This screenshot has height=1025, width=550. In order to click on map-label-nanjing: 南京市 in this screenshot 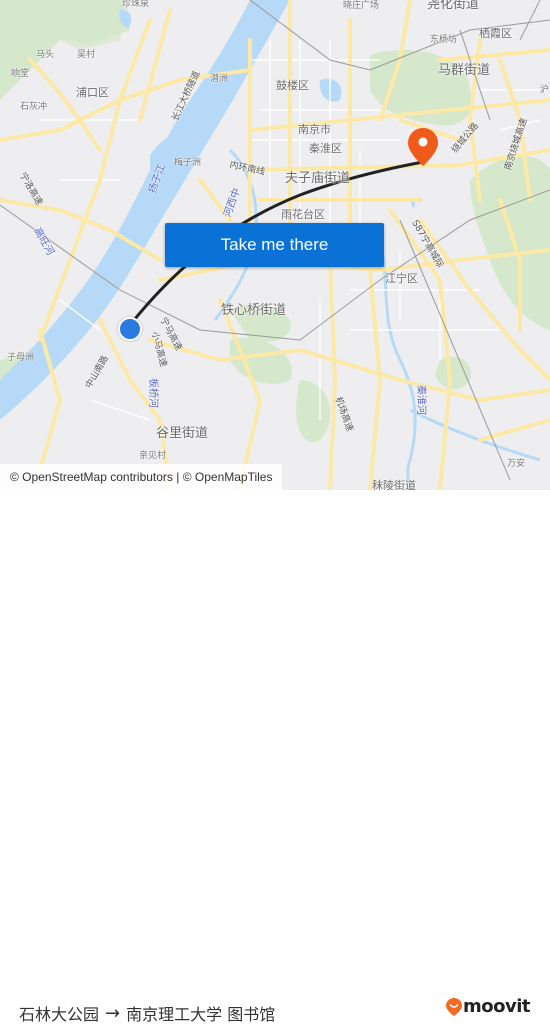, I will do `click(314, 129)`.